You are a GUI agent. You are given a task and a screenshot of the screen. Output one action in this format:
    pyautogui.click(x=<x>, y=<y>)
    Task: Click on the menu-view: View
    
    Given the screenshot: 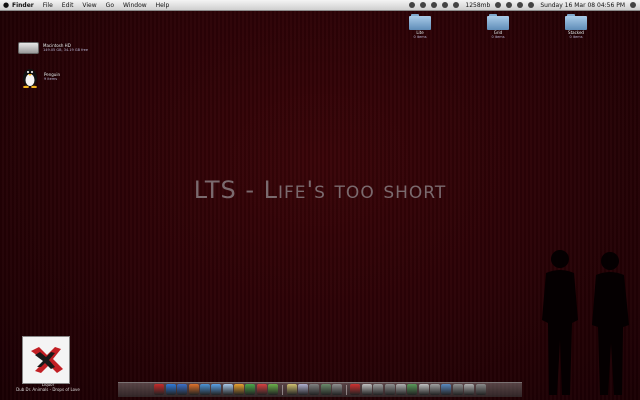 What is the action you would take?
    pyautogui.click(x=89, y=5)
    